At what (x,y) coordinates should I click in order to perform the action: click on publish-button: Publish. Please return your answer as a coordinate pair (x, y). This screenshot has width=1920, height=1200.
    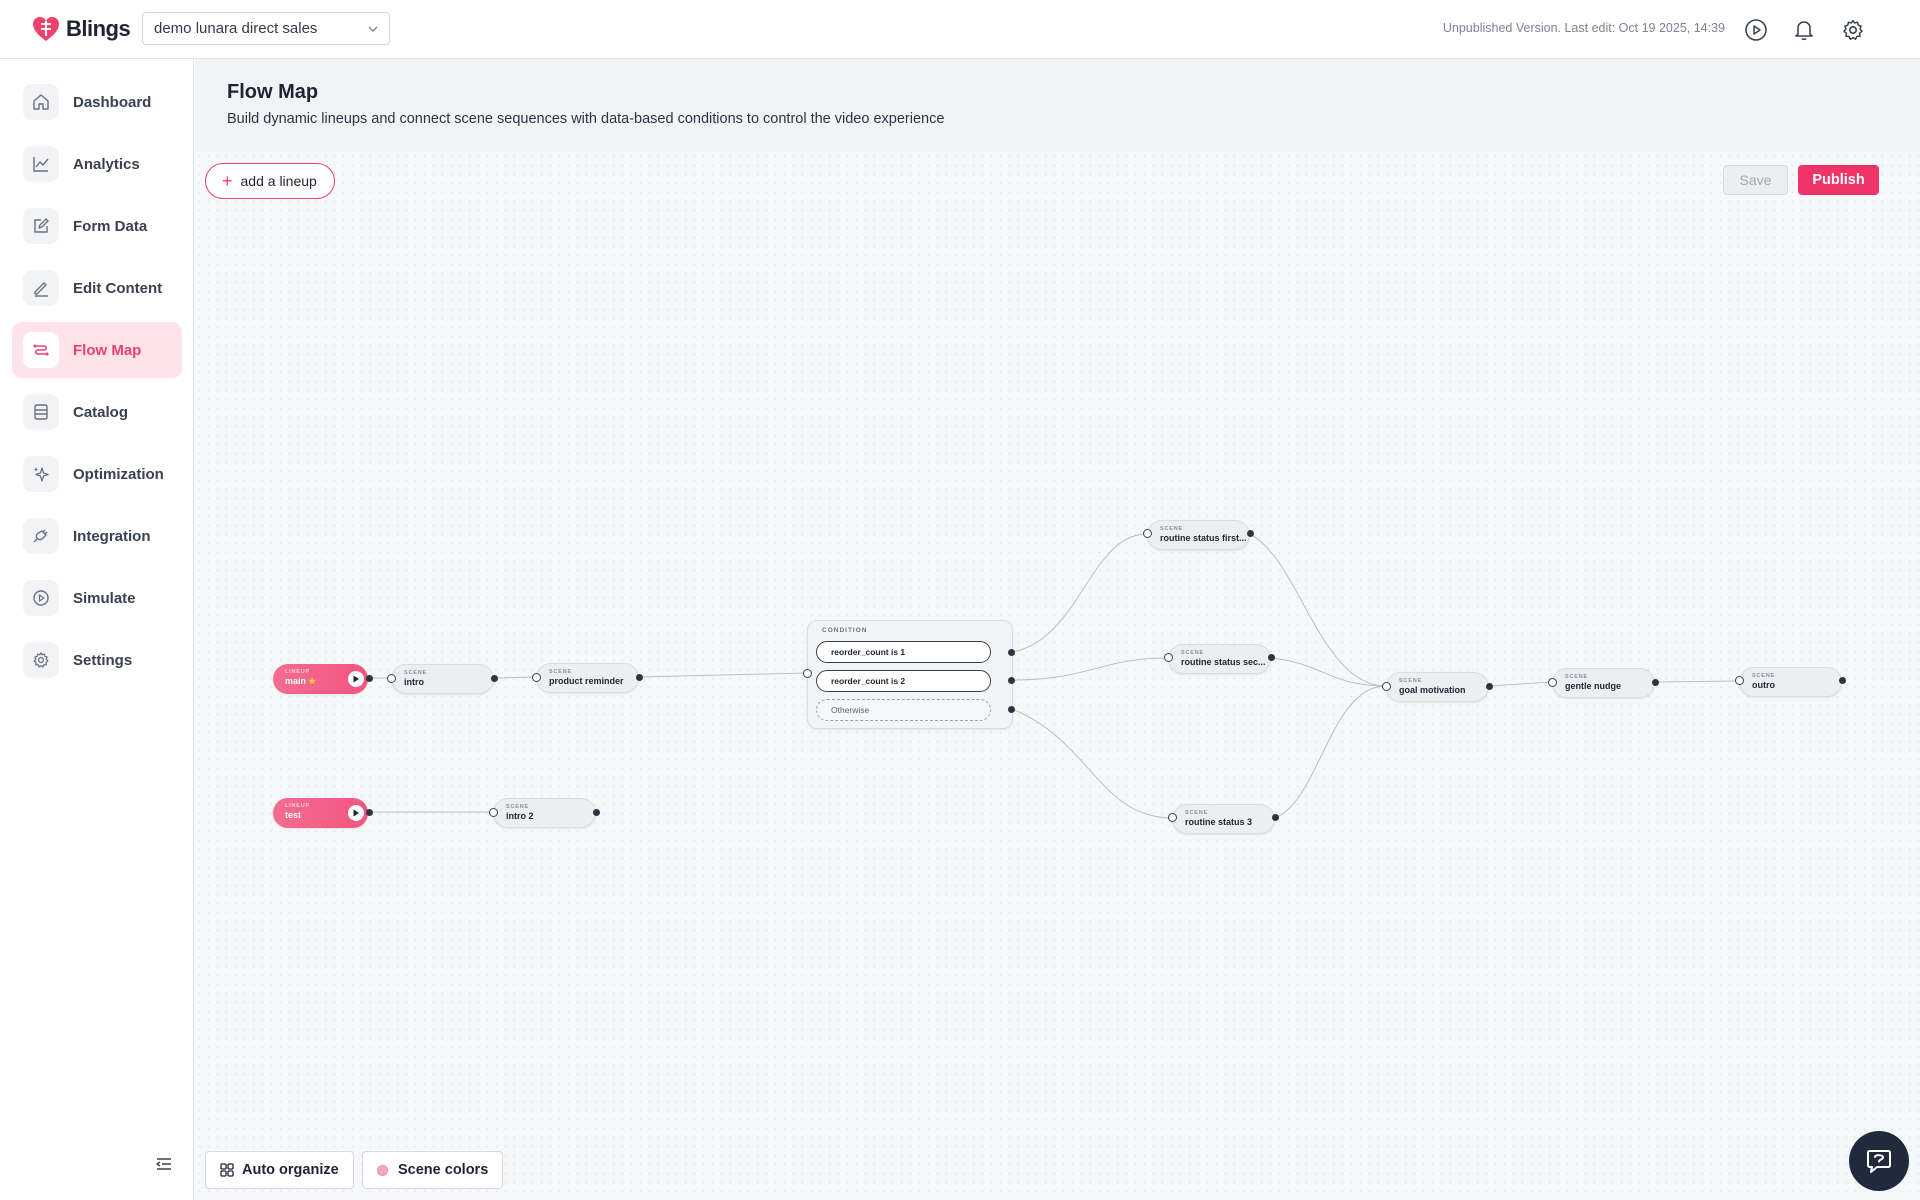
    Looking at the image, I should click on (1838, 180).